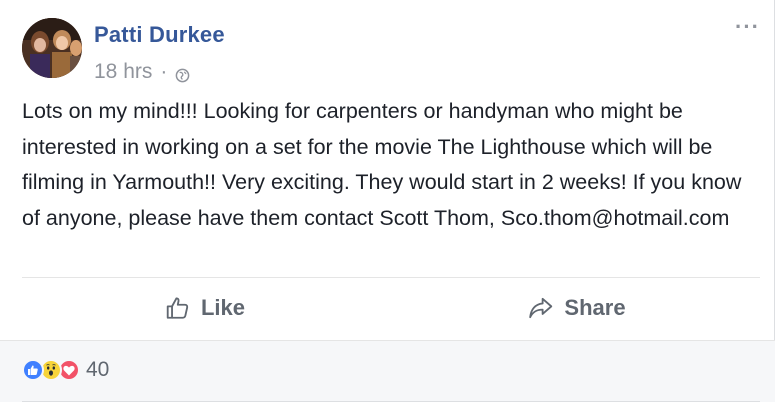  I want to click on reactions-summary: 40, so click(65, 370).